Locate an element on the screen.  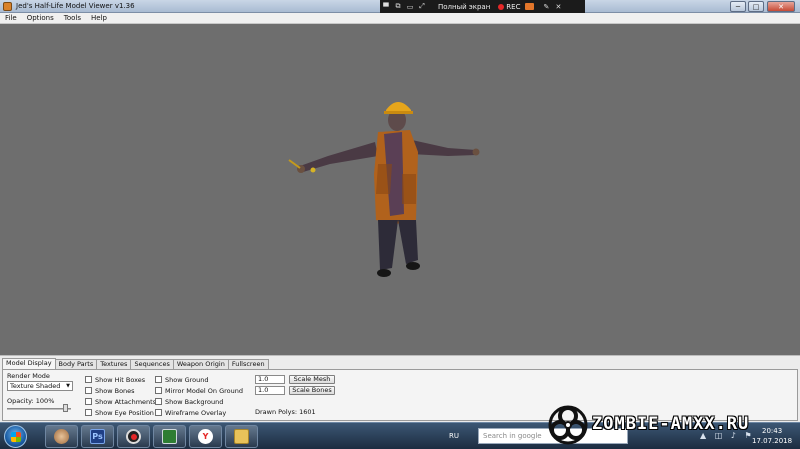
record-app-icon is located at coordinates (133, 436).